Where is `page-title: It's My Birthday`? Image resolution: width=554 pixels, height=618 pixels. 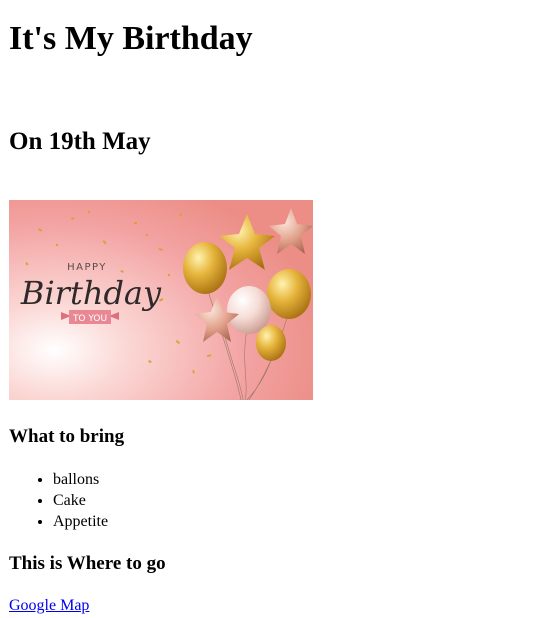 page-title: It's My Birthday is located at coordinates (131, 38).